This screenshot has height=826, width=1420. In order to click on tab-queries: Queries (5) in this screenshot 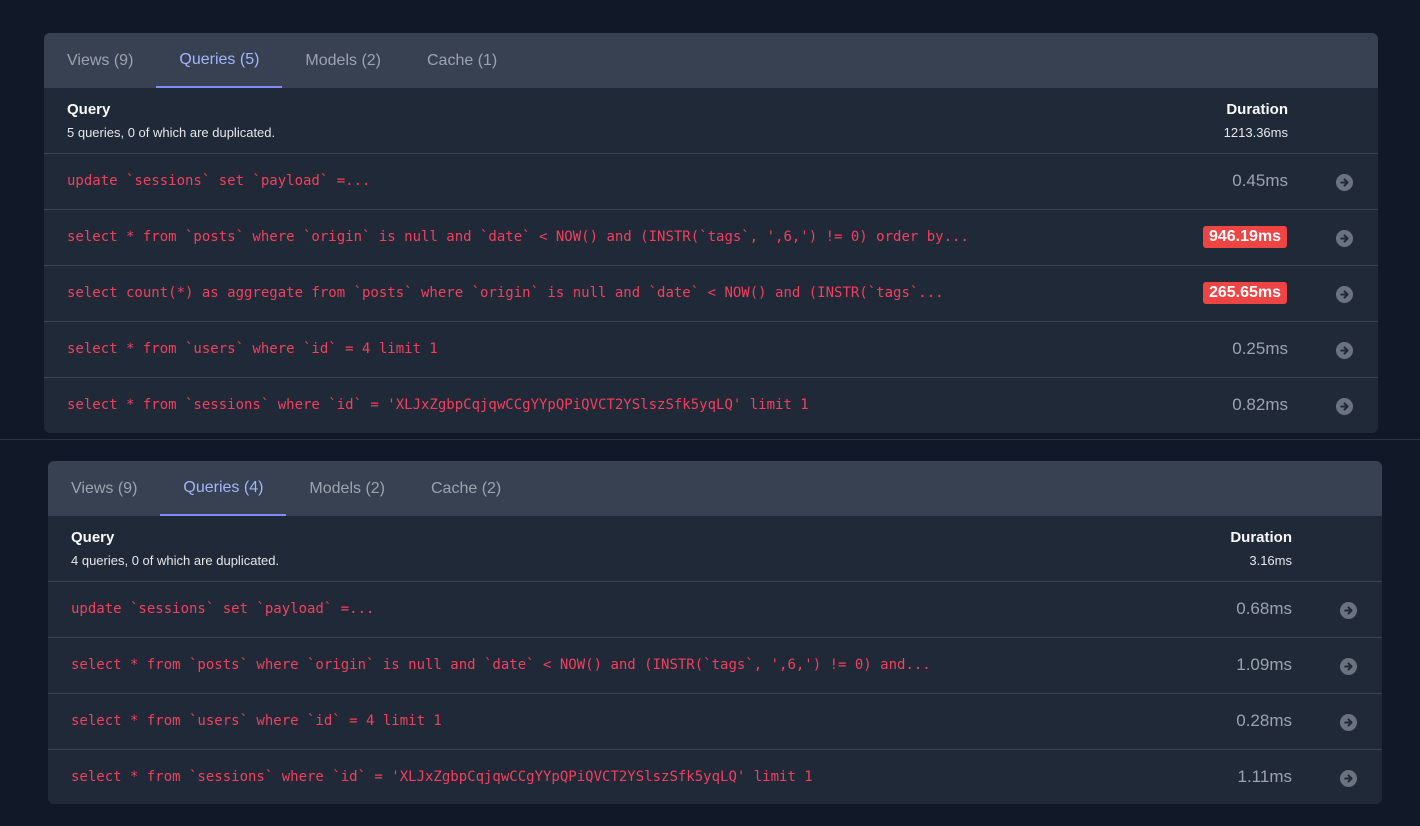, I will do `click(219, 60)`.